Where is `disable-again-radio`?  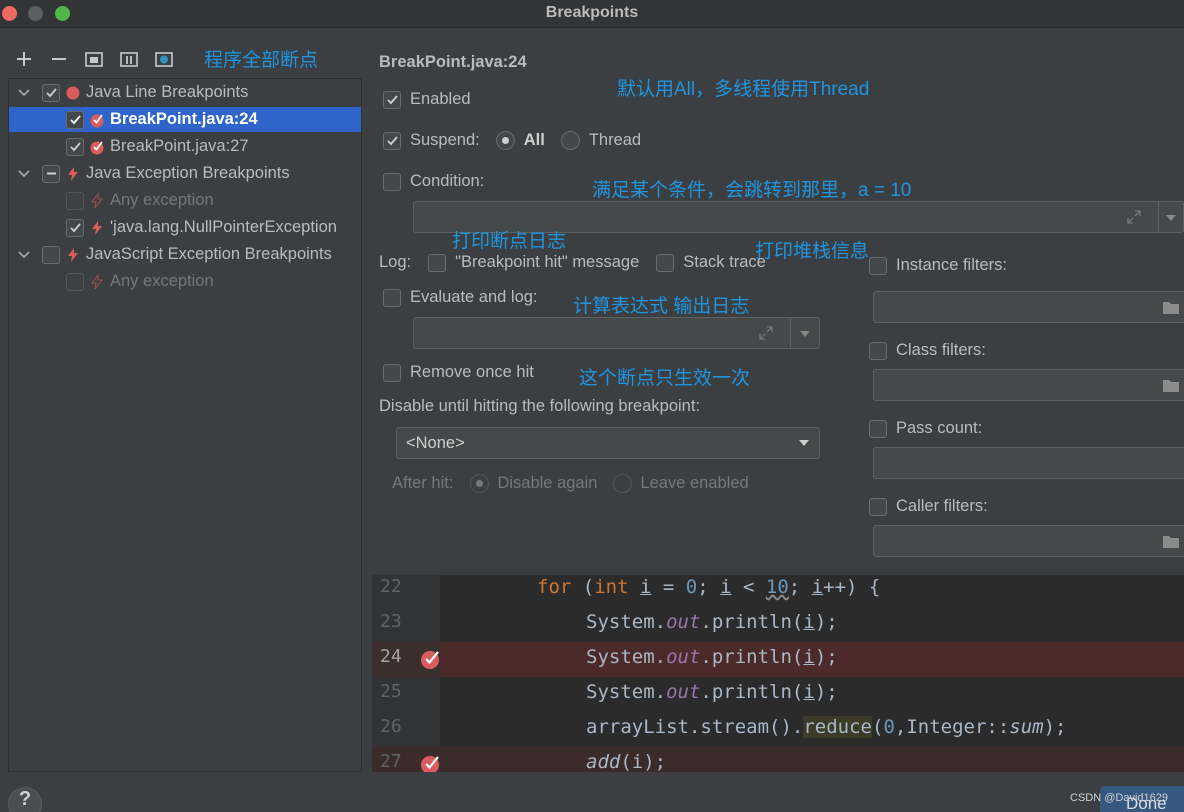 disable-again-radio is located at coordinates (480, 483).